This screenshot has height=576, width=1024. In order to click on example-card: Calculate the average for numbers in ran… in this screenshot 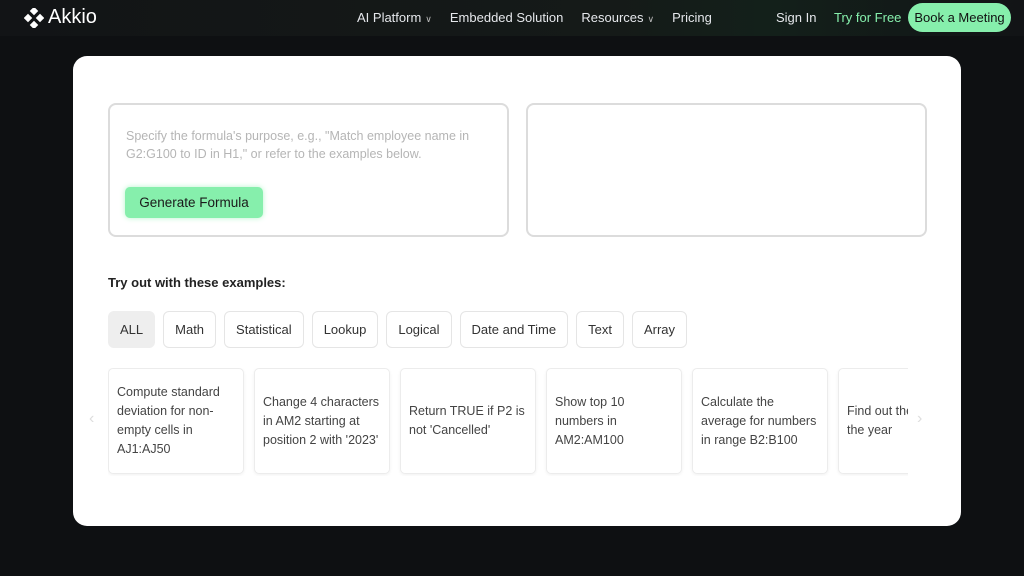, I will do `click(760, 421)`.